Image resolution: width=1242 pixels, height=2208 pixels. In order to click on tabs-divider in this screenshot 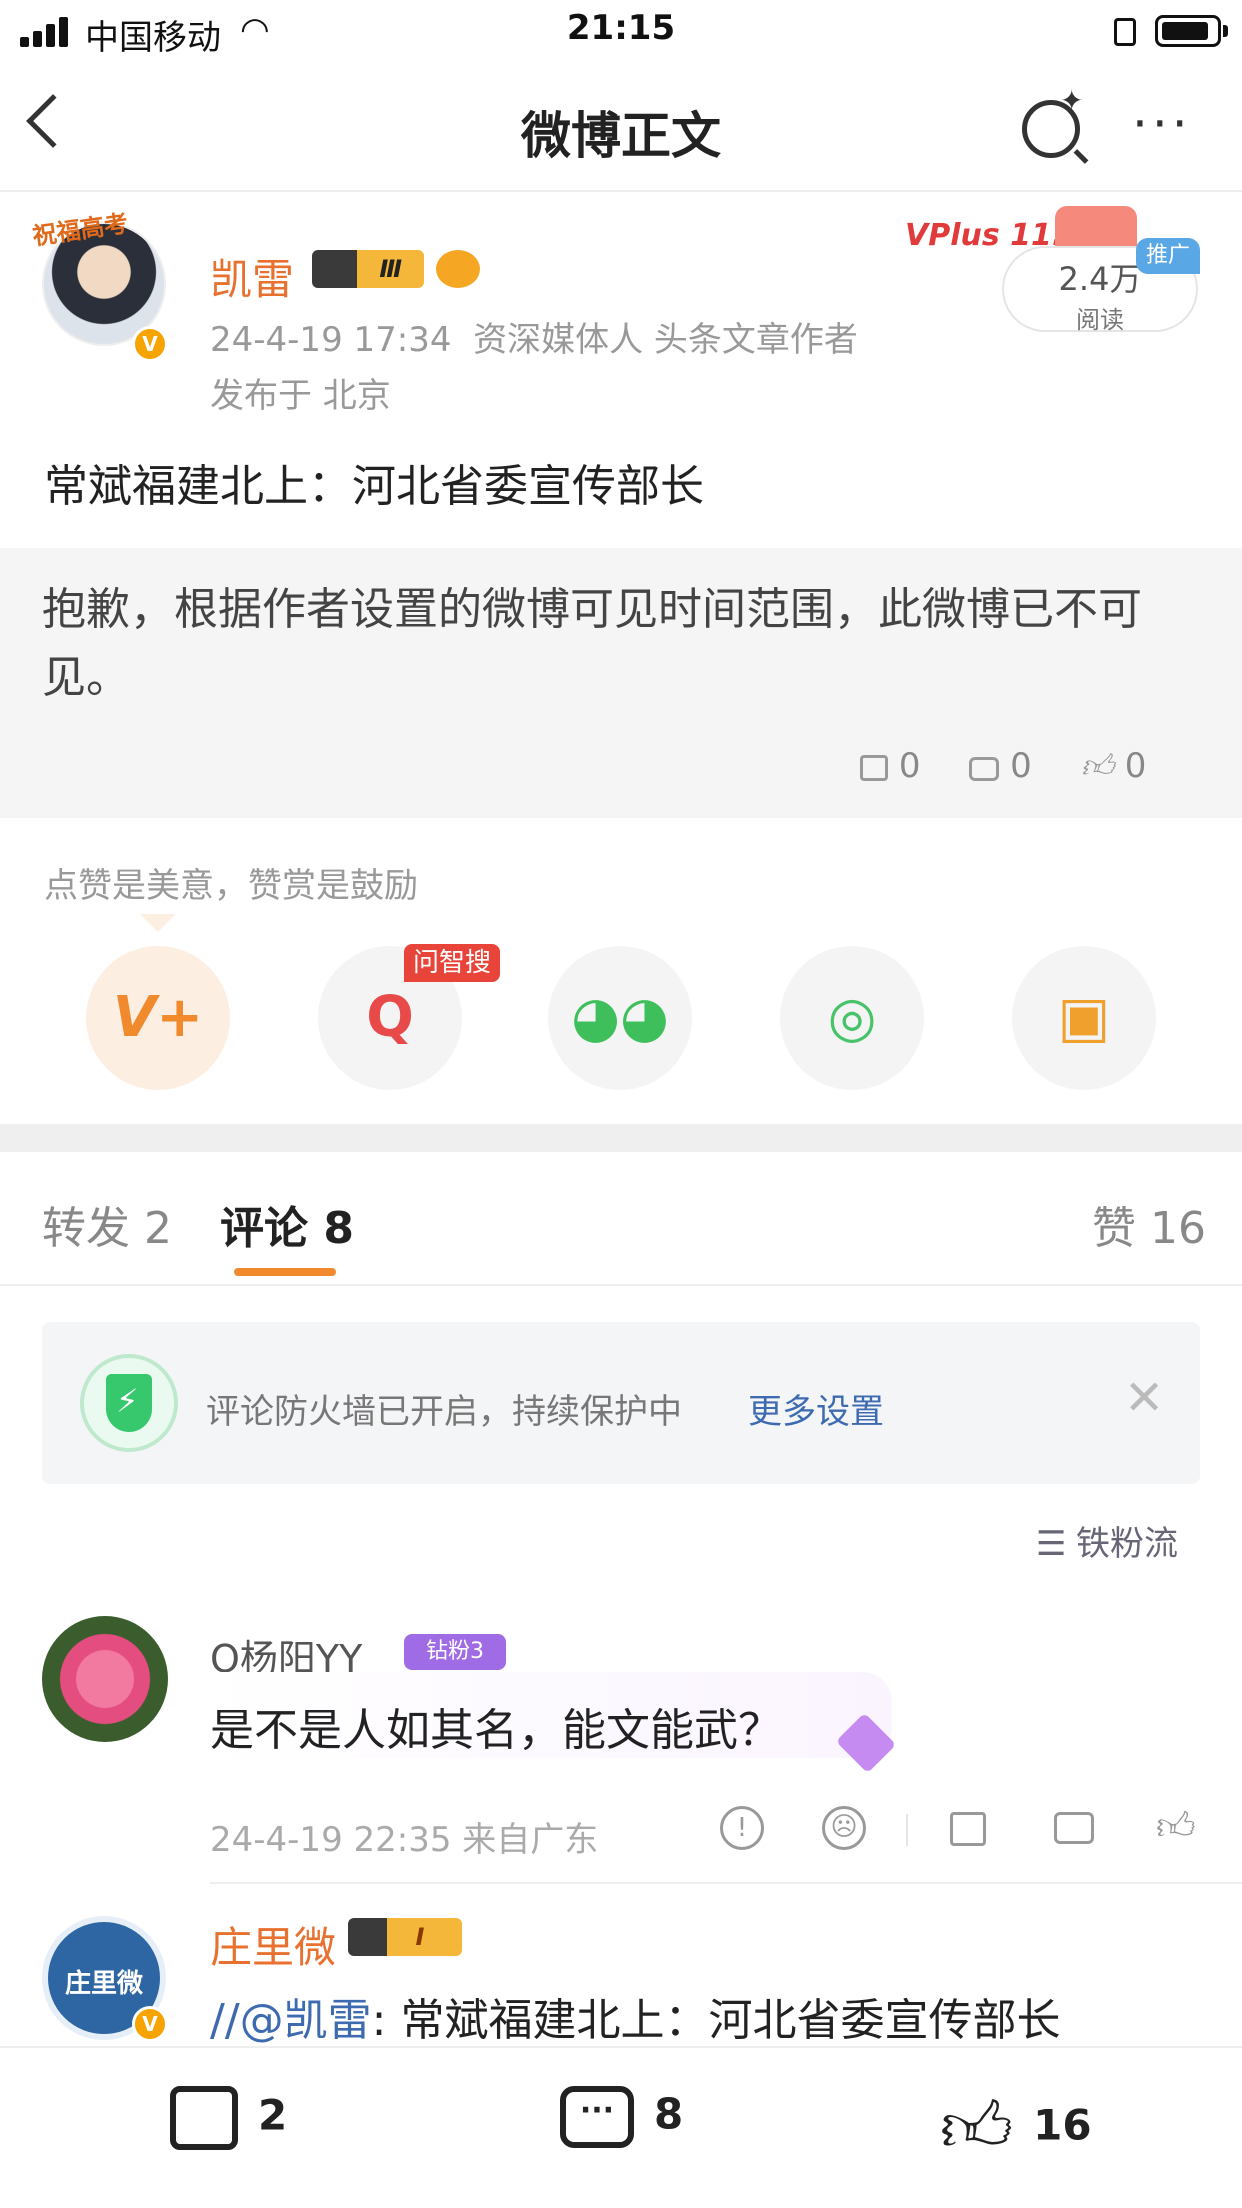, I will do `click(621, 1285)`.